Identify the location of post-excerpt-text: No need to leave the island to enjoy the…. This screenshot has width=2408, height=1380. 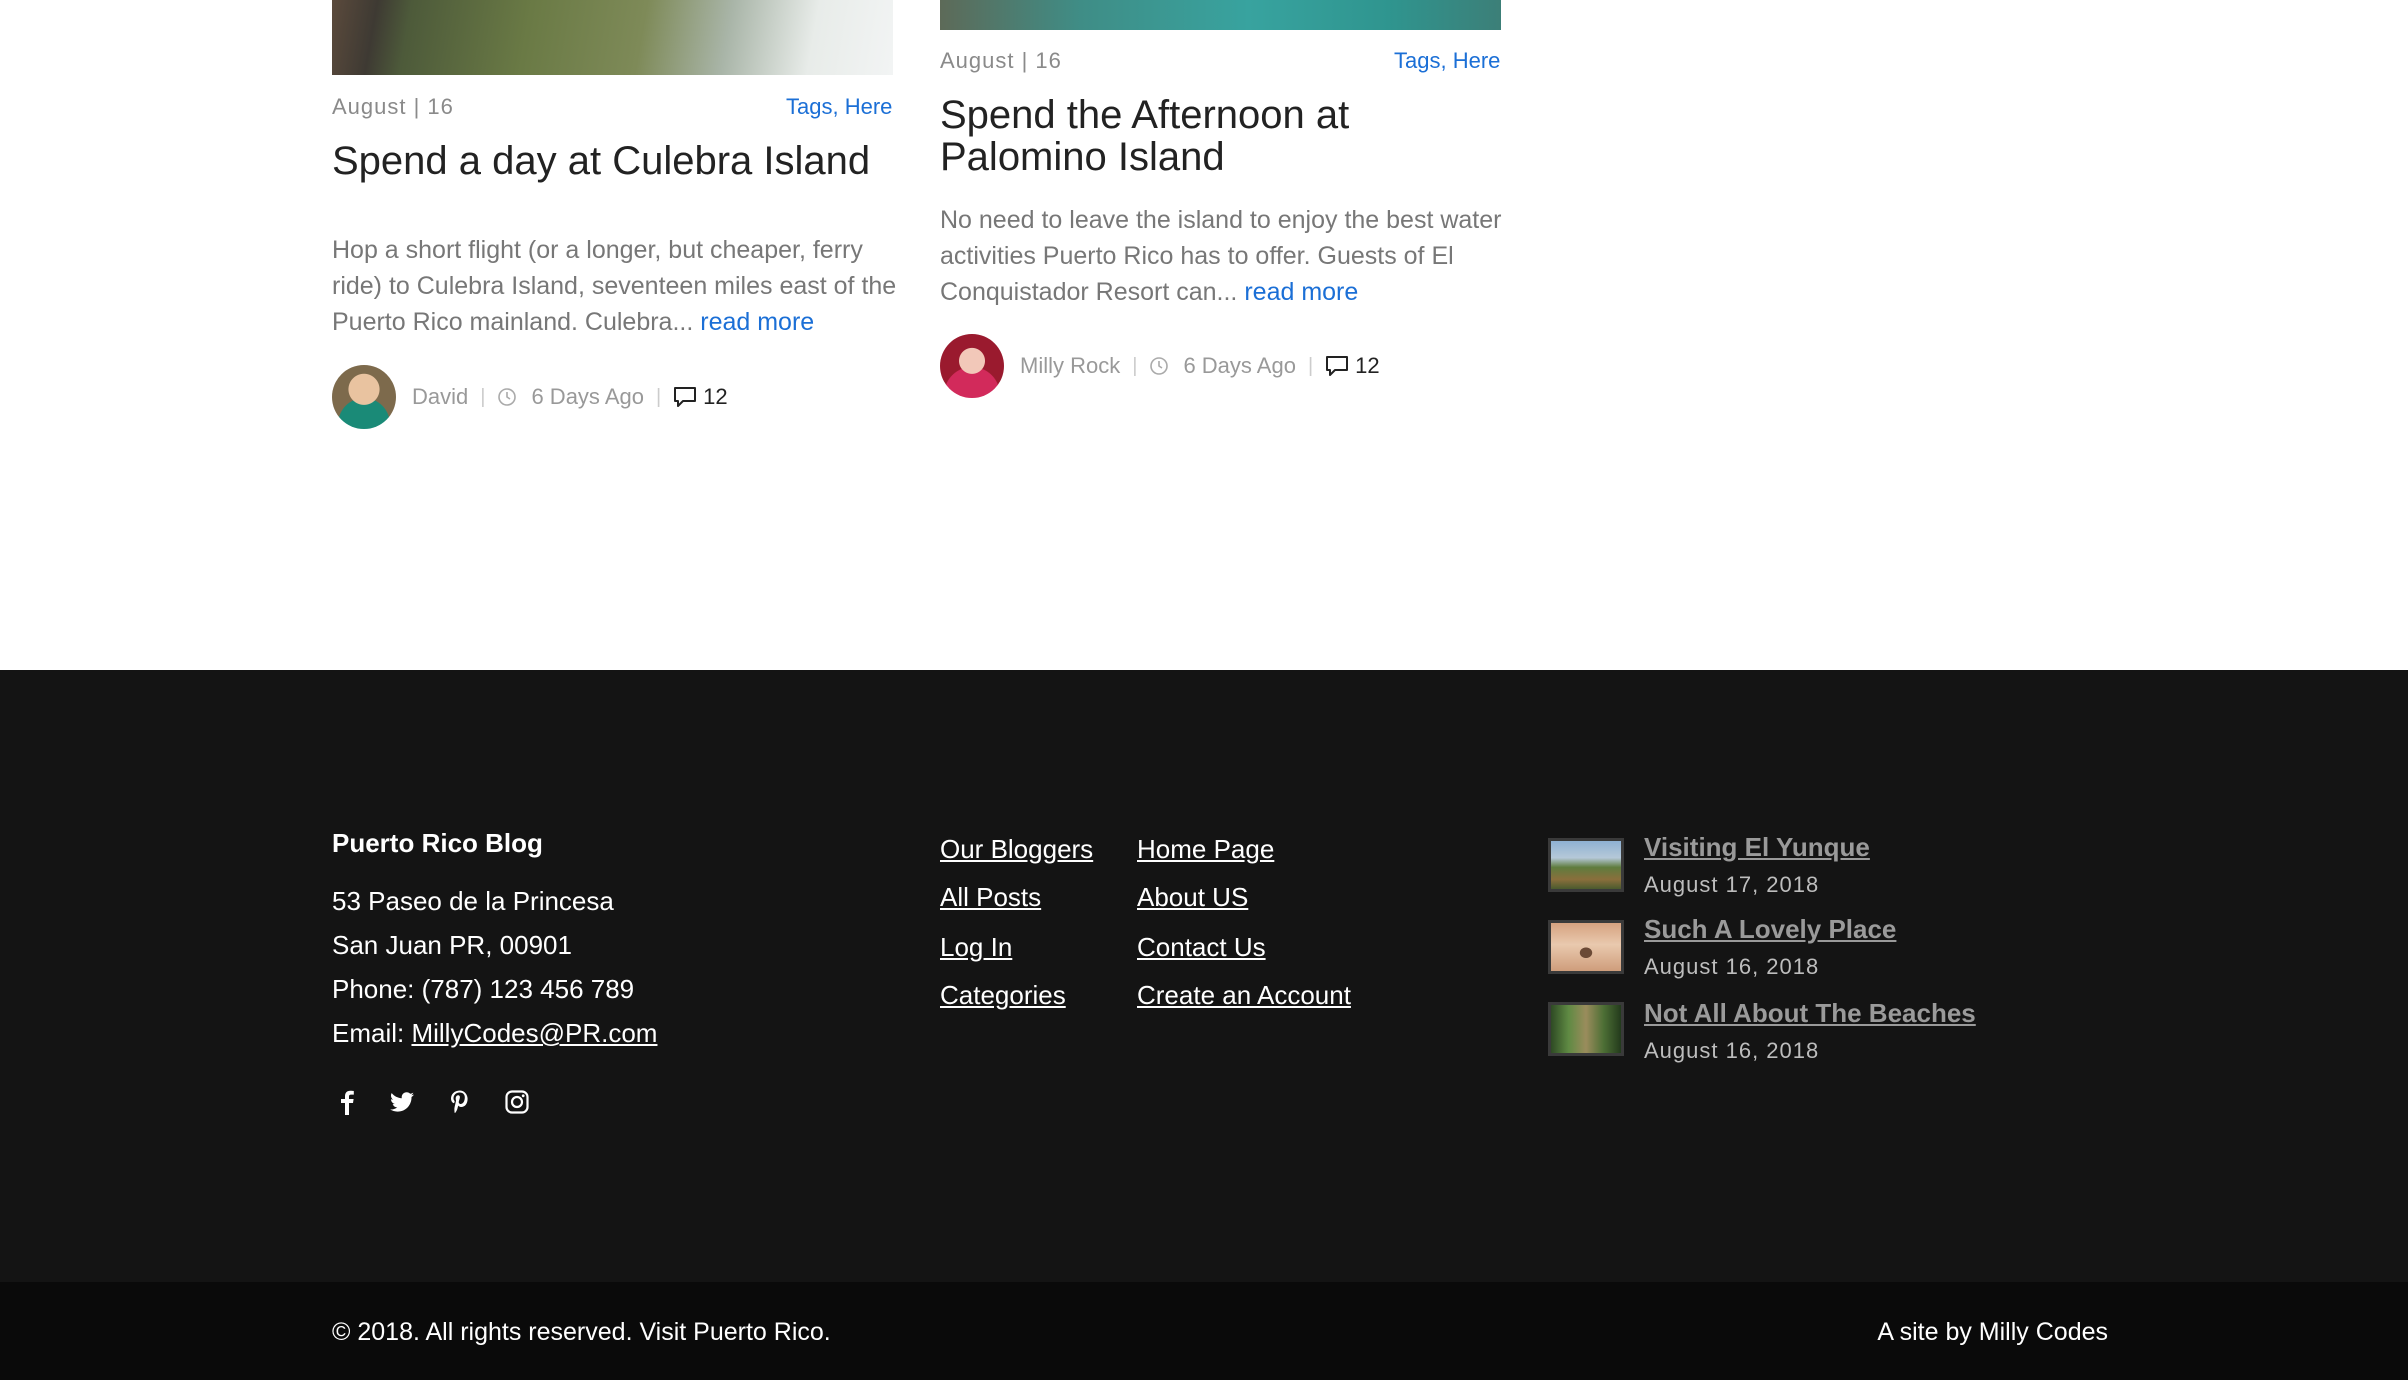
(1221, 256).